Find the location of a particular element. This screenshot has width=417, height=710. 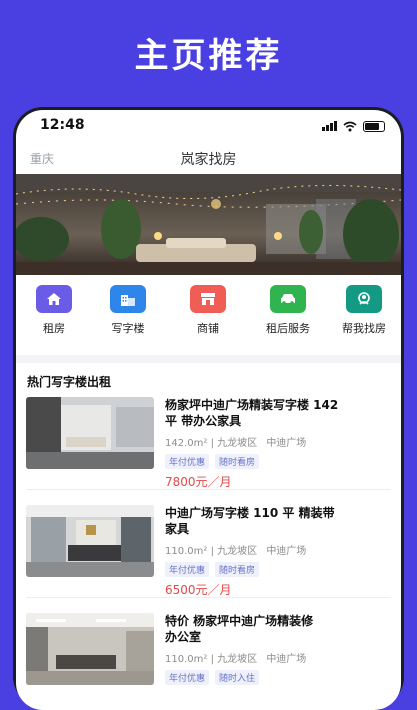

agent-icon is located at coordinates (364, 299).